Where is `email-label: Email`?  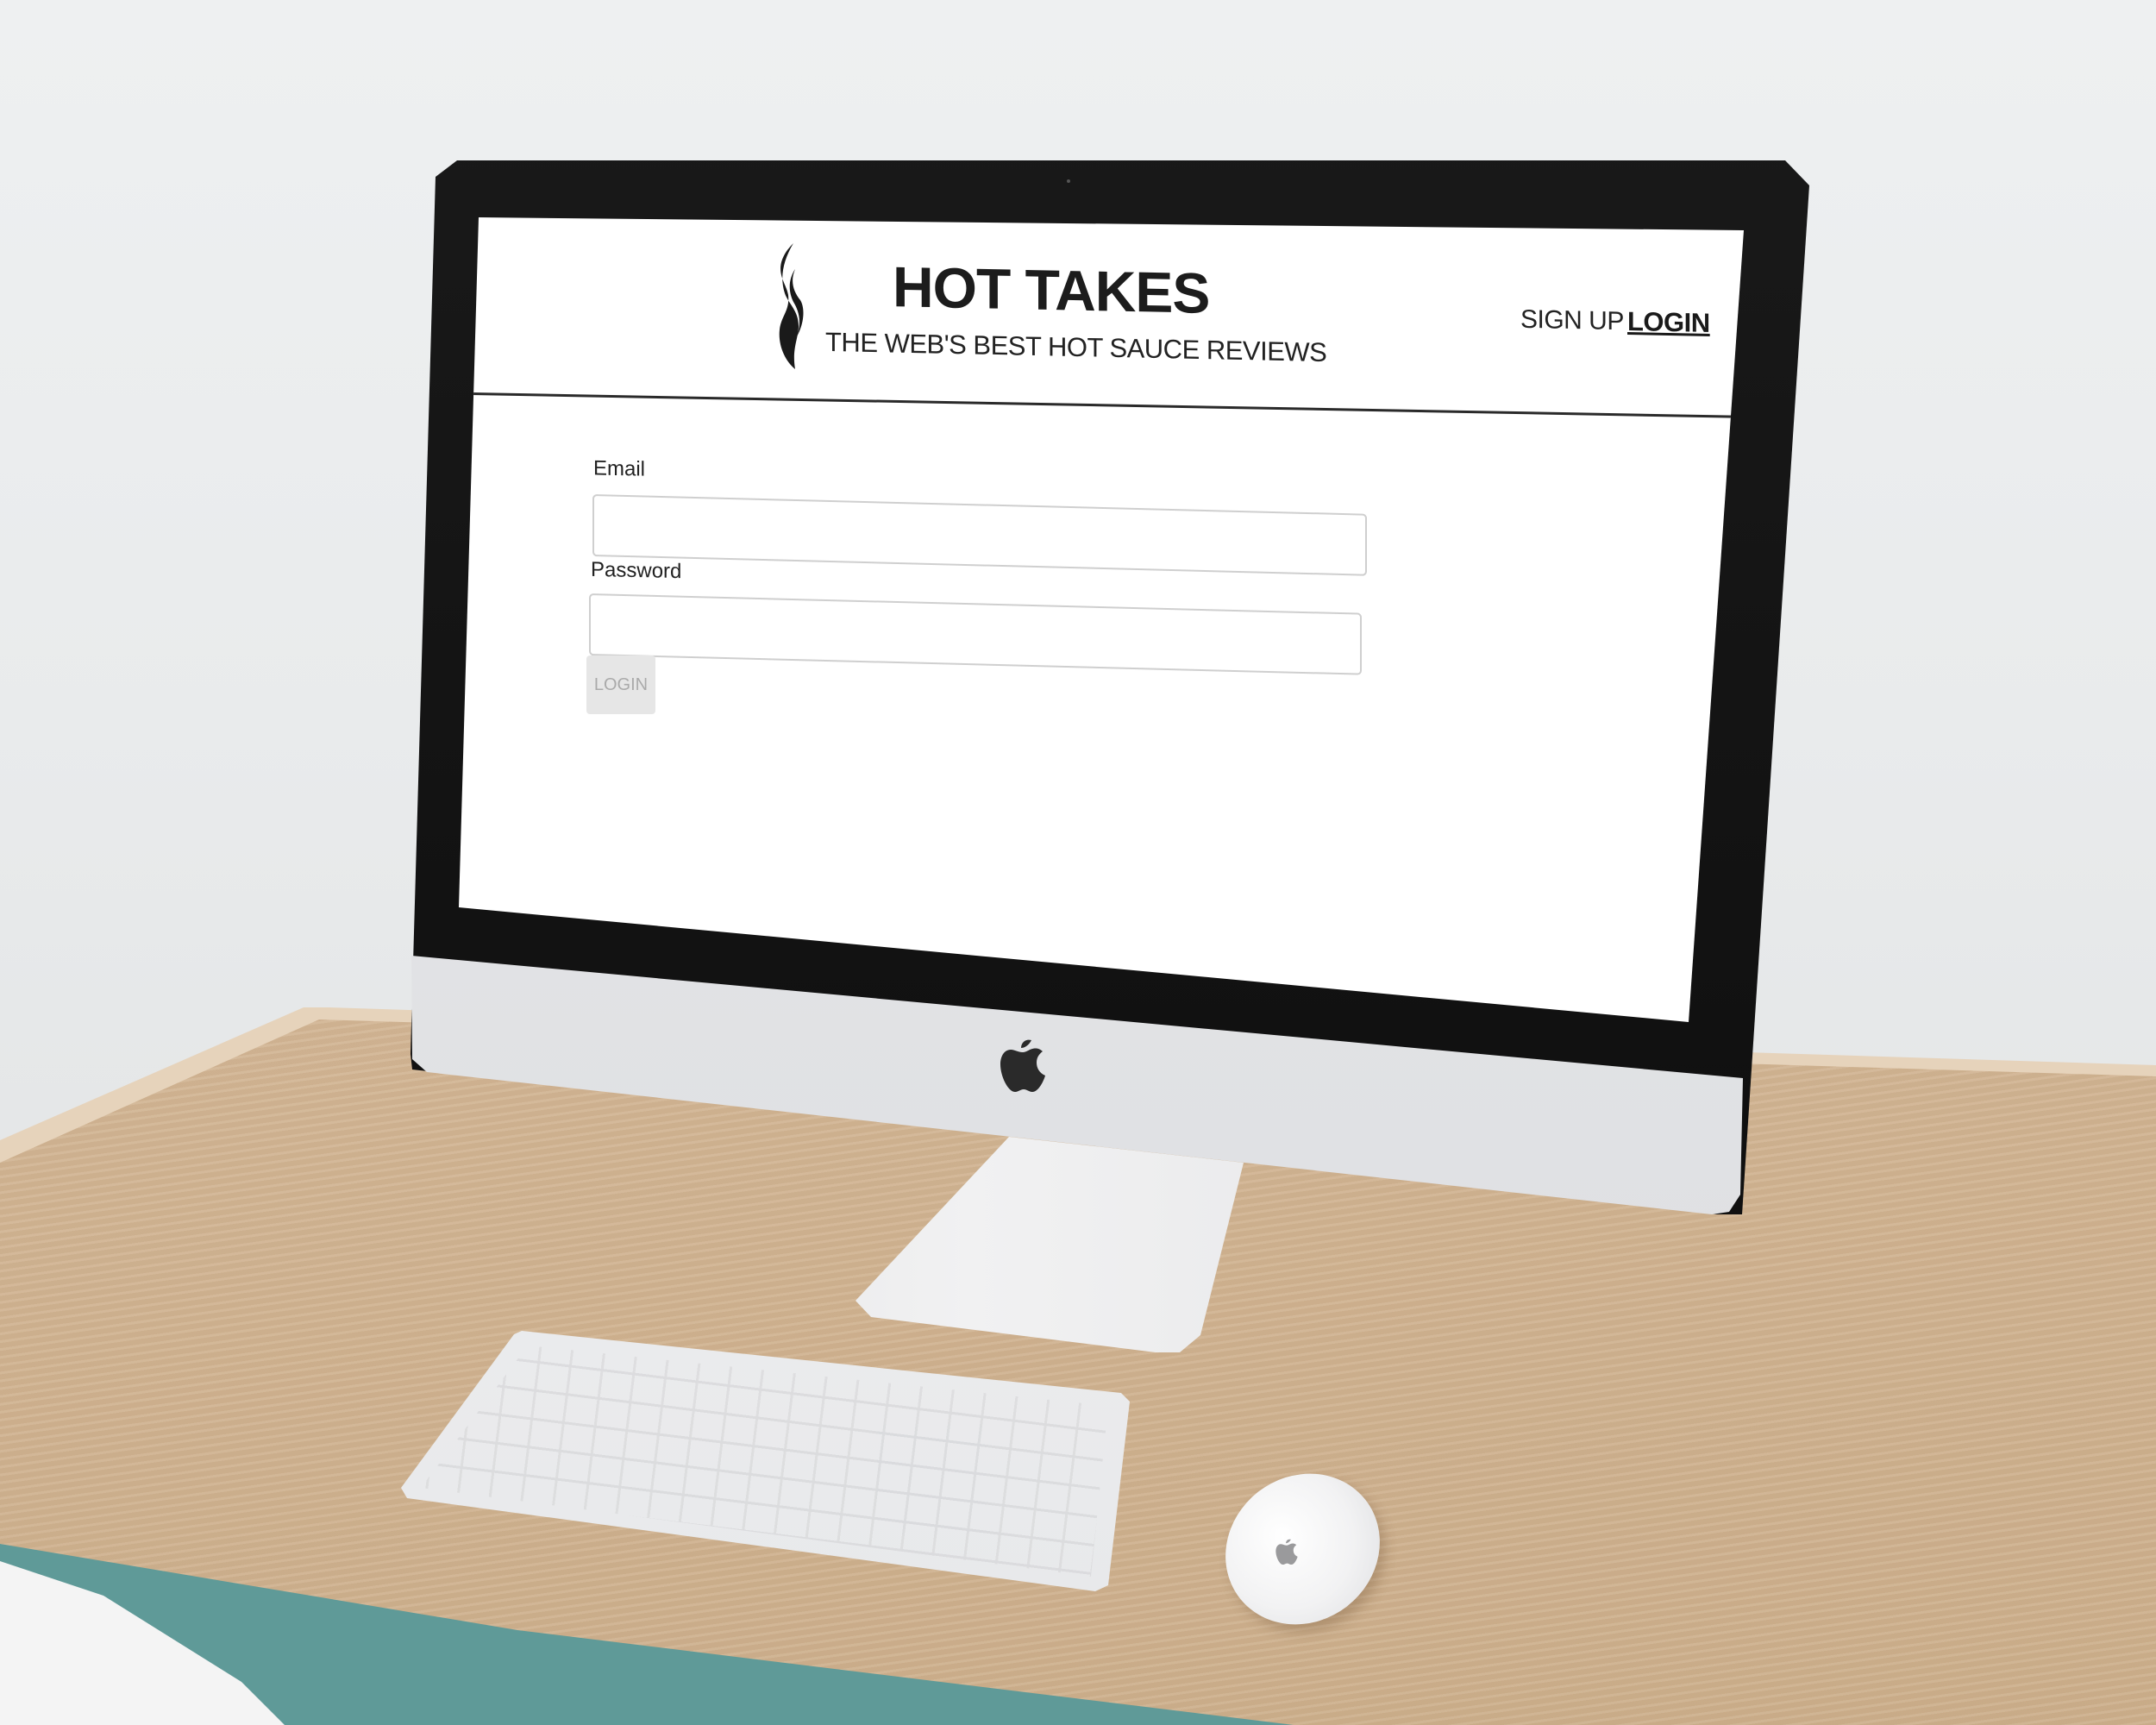
email-label: Email is located at coordinates (619, 469).